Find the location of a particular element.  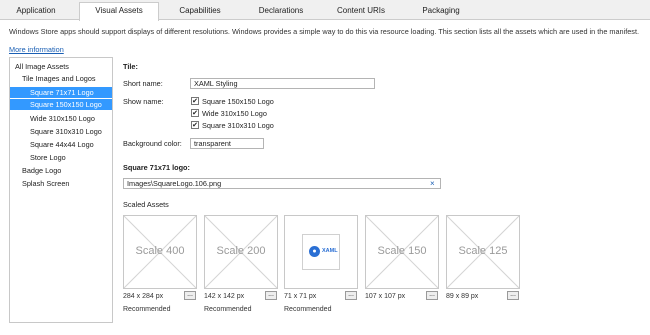

xaml-logo-icon: ● XAML is located at coordinates (321, 252).